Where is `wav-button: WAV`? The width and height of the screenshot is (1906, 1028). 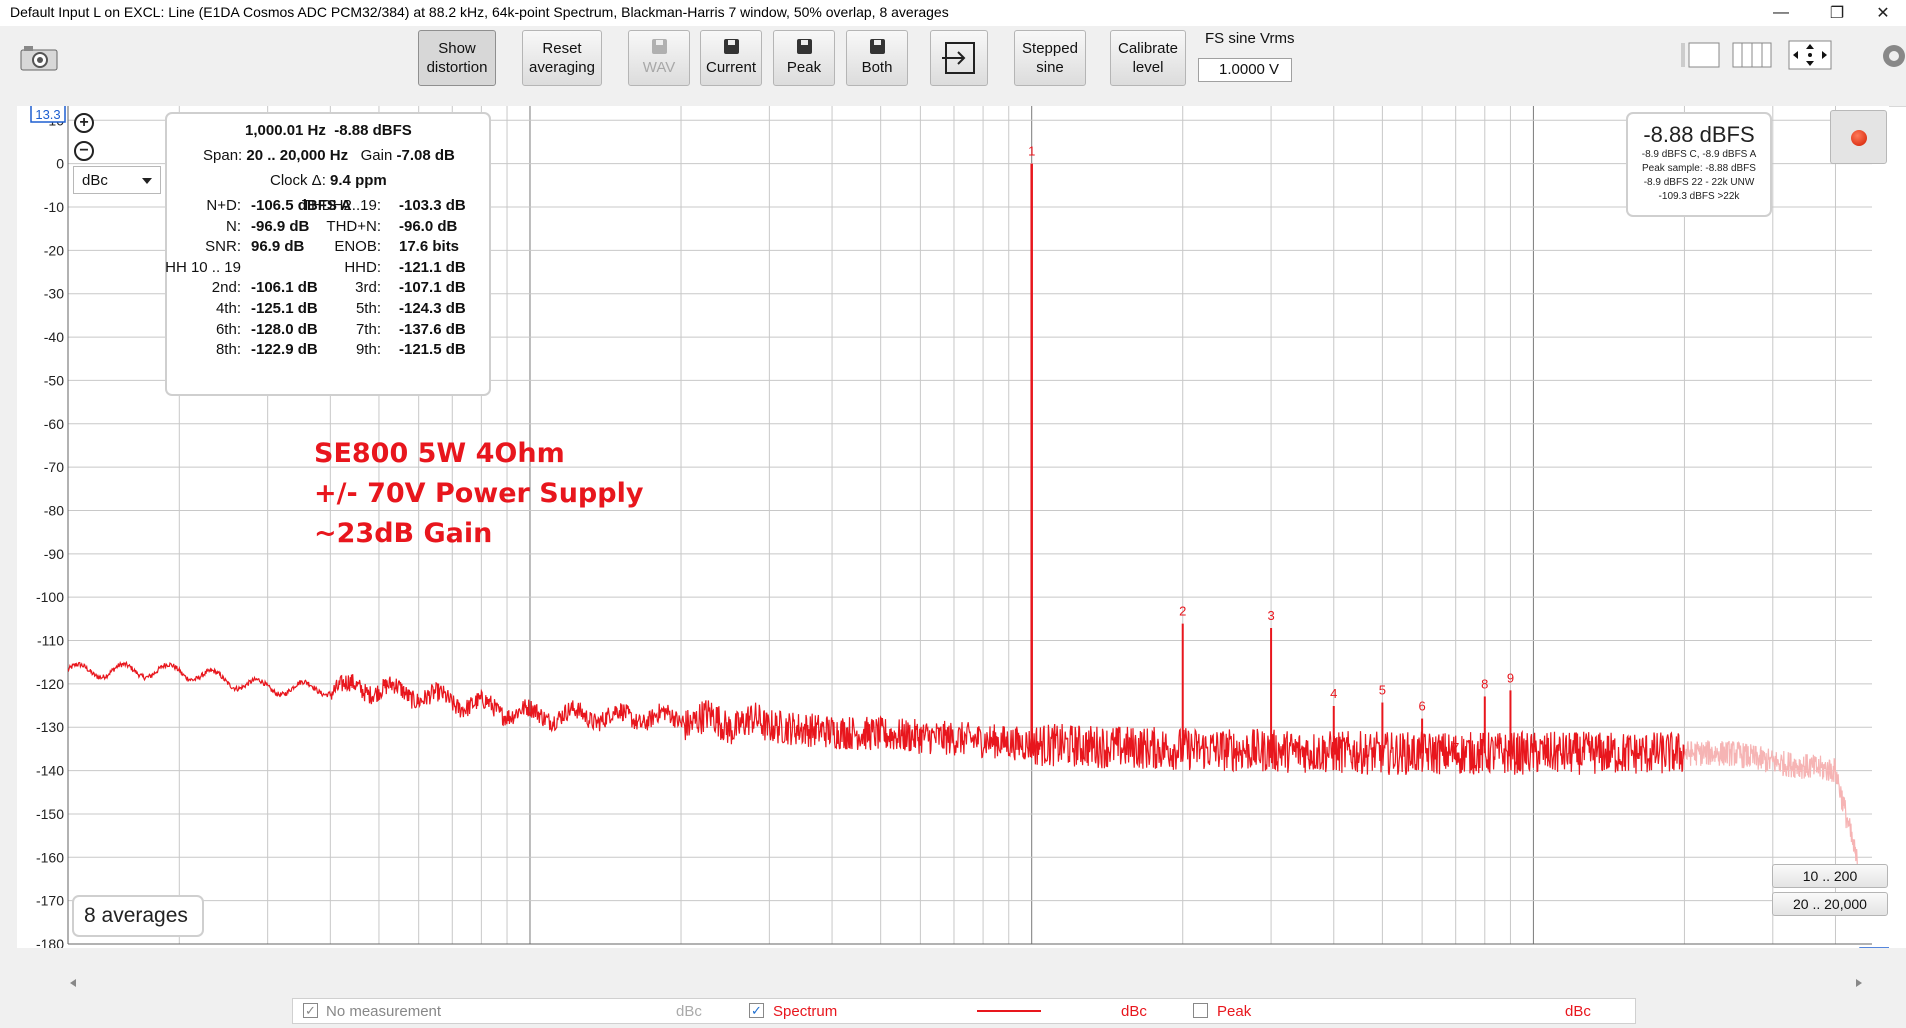
wav-button: WAV is located at coordinates (659, 58).